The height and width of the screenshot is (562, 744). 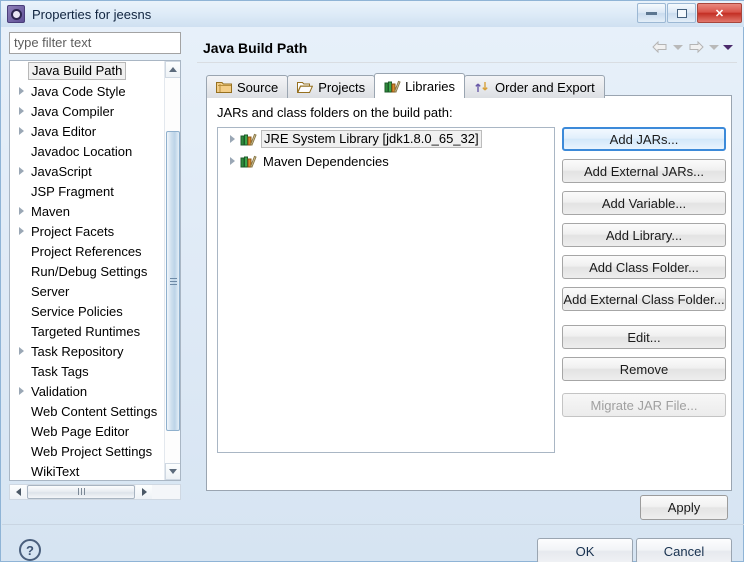 What do you see at coordinates (326, 161) in the screenshot?
I see `library-entry-label: Maven Dependencies` at bounding box center [326, 161].